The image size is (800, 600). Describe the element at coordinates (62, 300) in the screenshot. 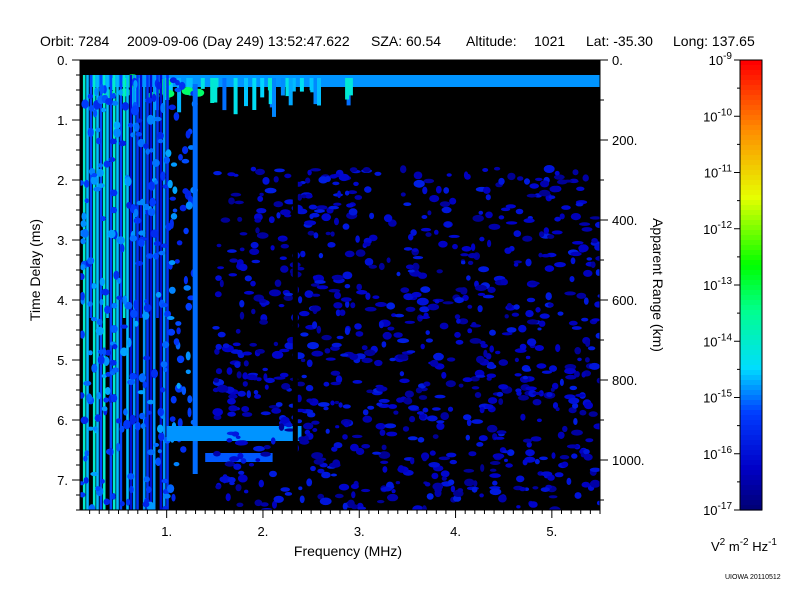

I see `y-tick-label: 4.` at that location.